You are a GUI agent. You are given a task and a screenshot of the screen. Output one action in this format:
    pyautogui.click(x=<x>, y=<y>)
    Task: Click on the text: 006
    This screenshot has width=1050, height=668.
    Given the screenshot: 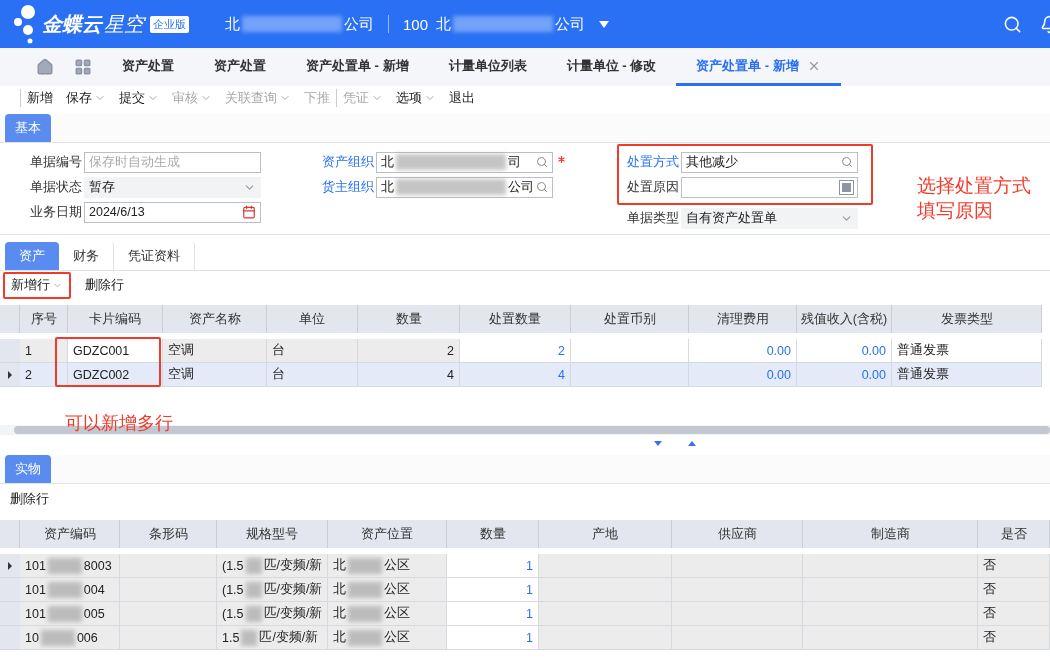 What is the action you would take?
    pyautogui.click(x=87, y=637)
    